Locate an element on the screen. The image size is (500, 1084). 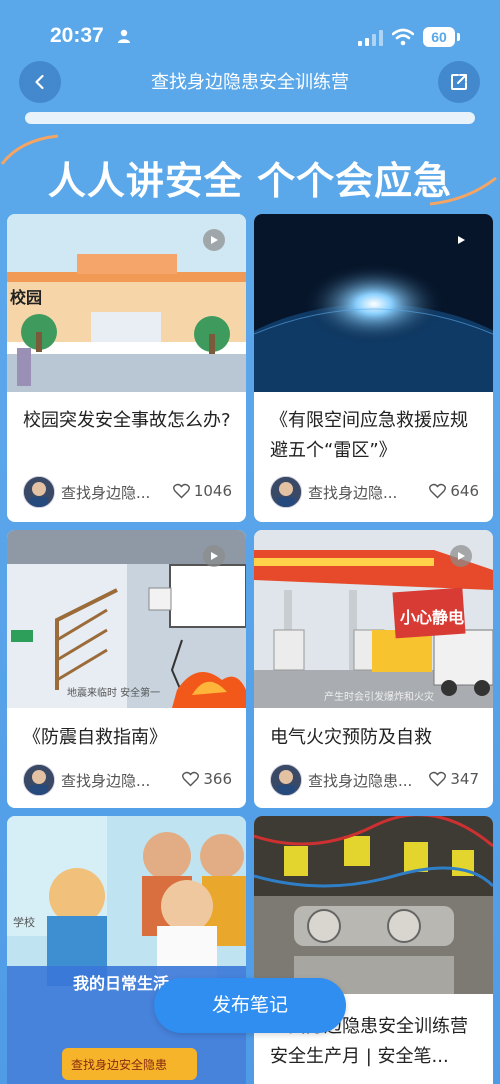
battery-indicator: 60 is located at coordinates (441, 37).